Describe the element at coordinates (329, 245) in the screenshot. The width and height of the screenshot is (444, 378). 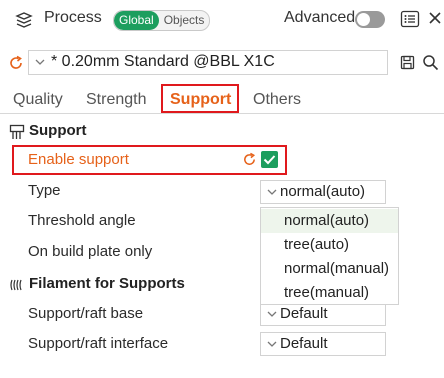
I see `dropdown-option-tree-auto: tree(auto)` at that location.